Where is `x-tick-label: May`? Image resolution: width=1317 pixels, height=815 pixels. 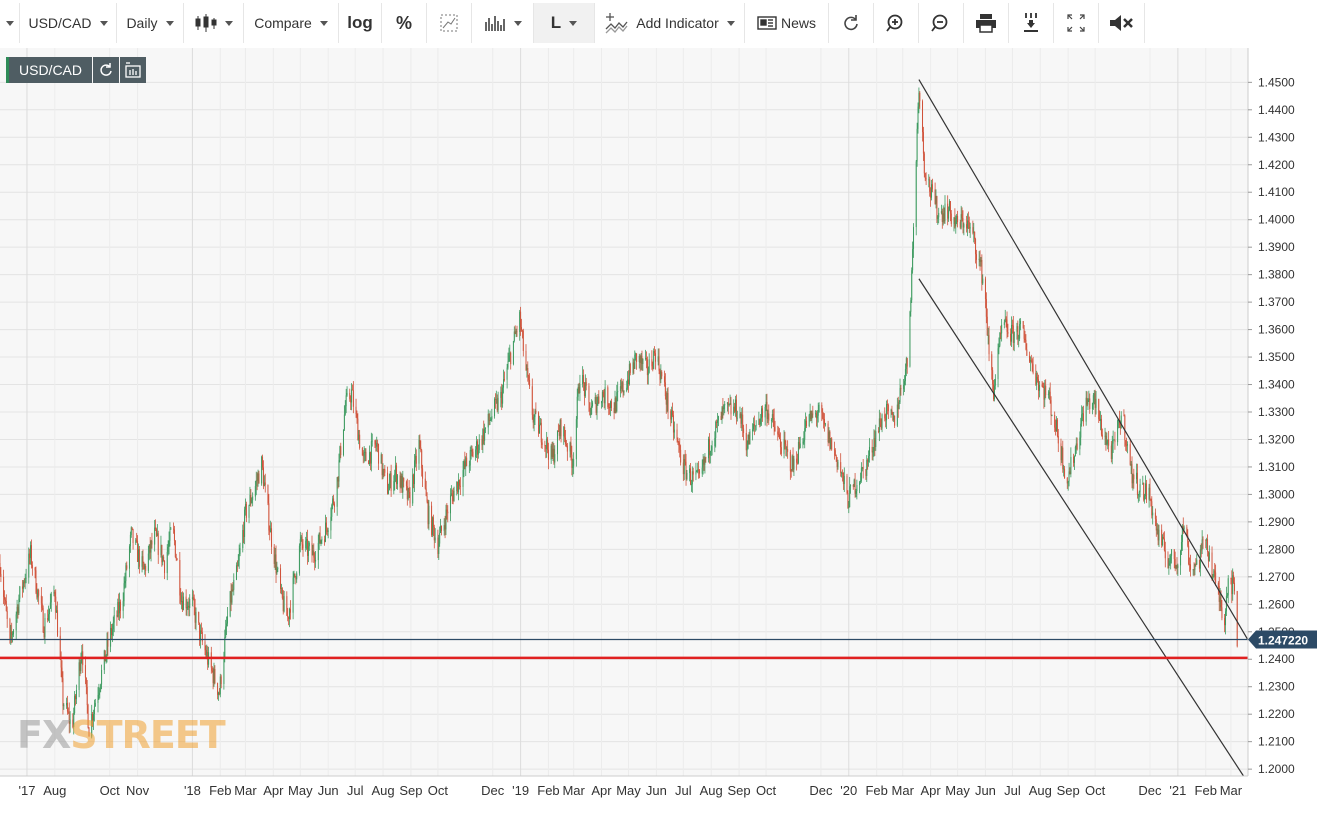
x-tick-label: May is located at coordinates (300, 790).